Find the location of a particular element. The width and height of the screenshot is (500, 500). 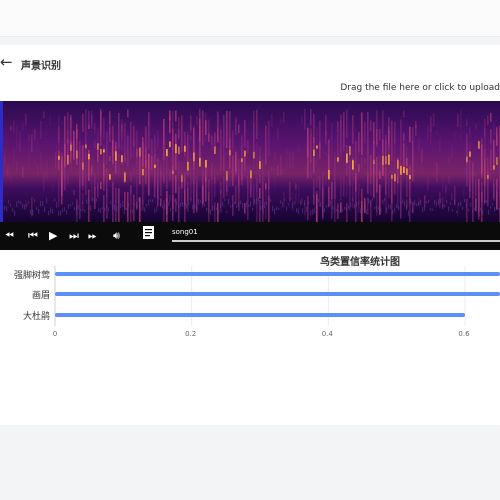

skip-back-icon: ⏪︎ is located at coordinates (9, 236).